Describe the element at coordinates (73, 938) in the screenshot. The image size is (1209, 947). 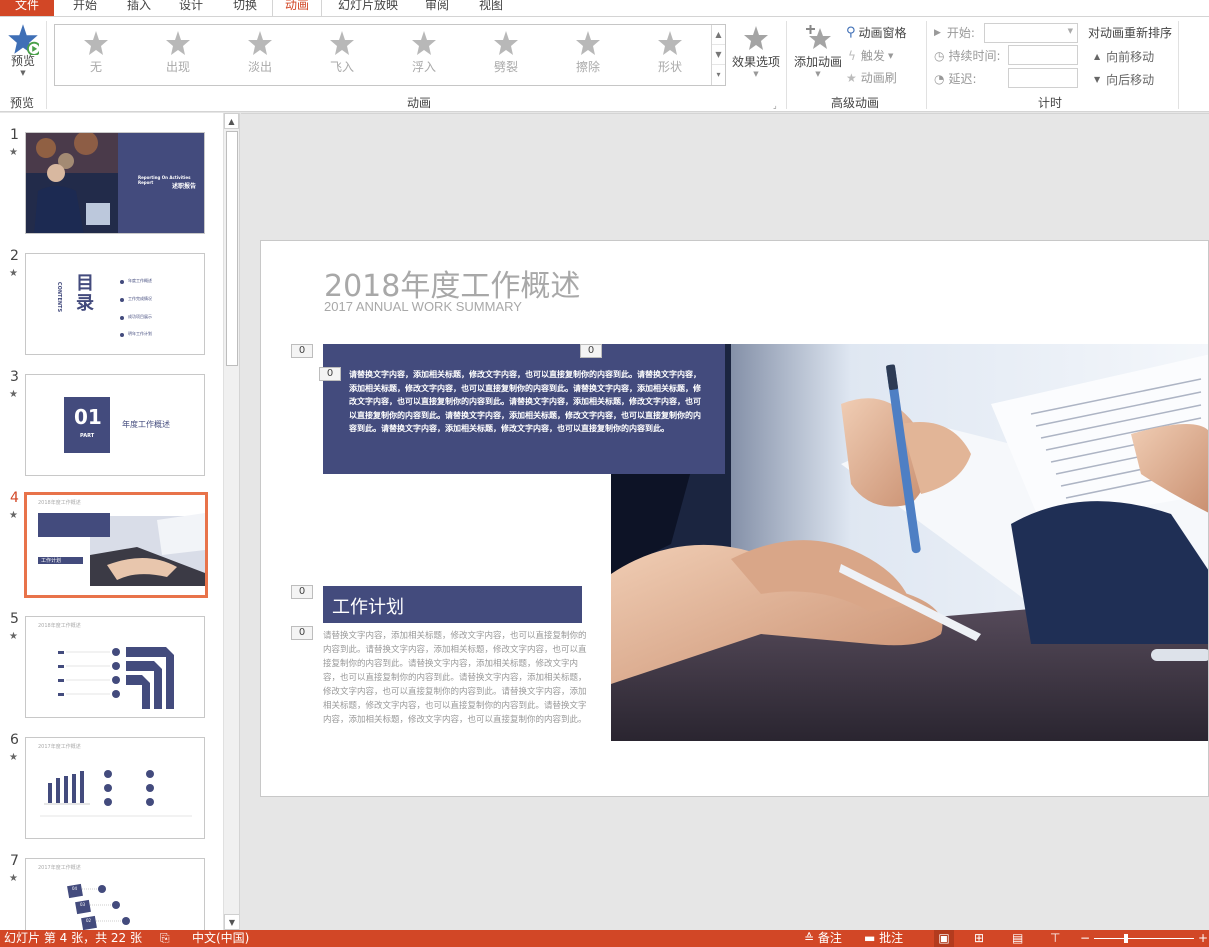
I see `slide-counter: 幻灯片 第 4 张，共 22 张` at that location.